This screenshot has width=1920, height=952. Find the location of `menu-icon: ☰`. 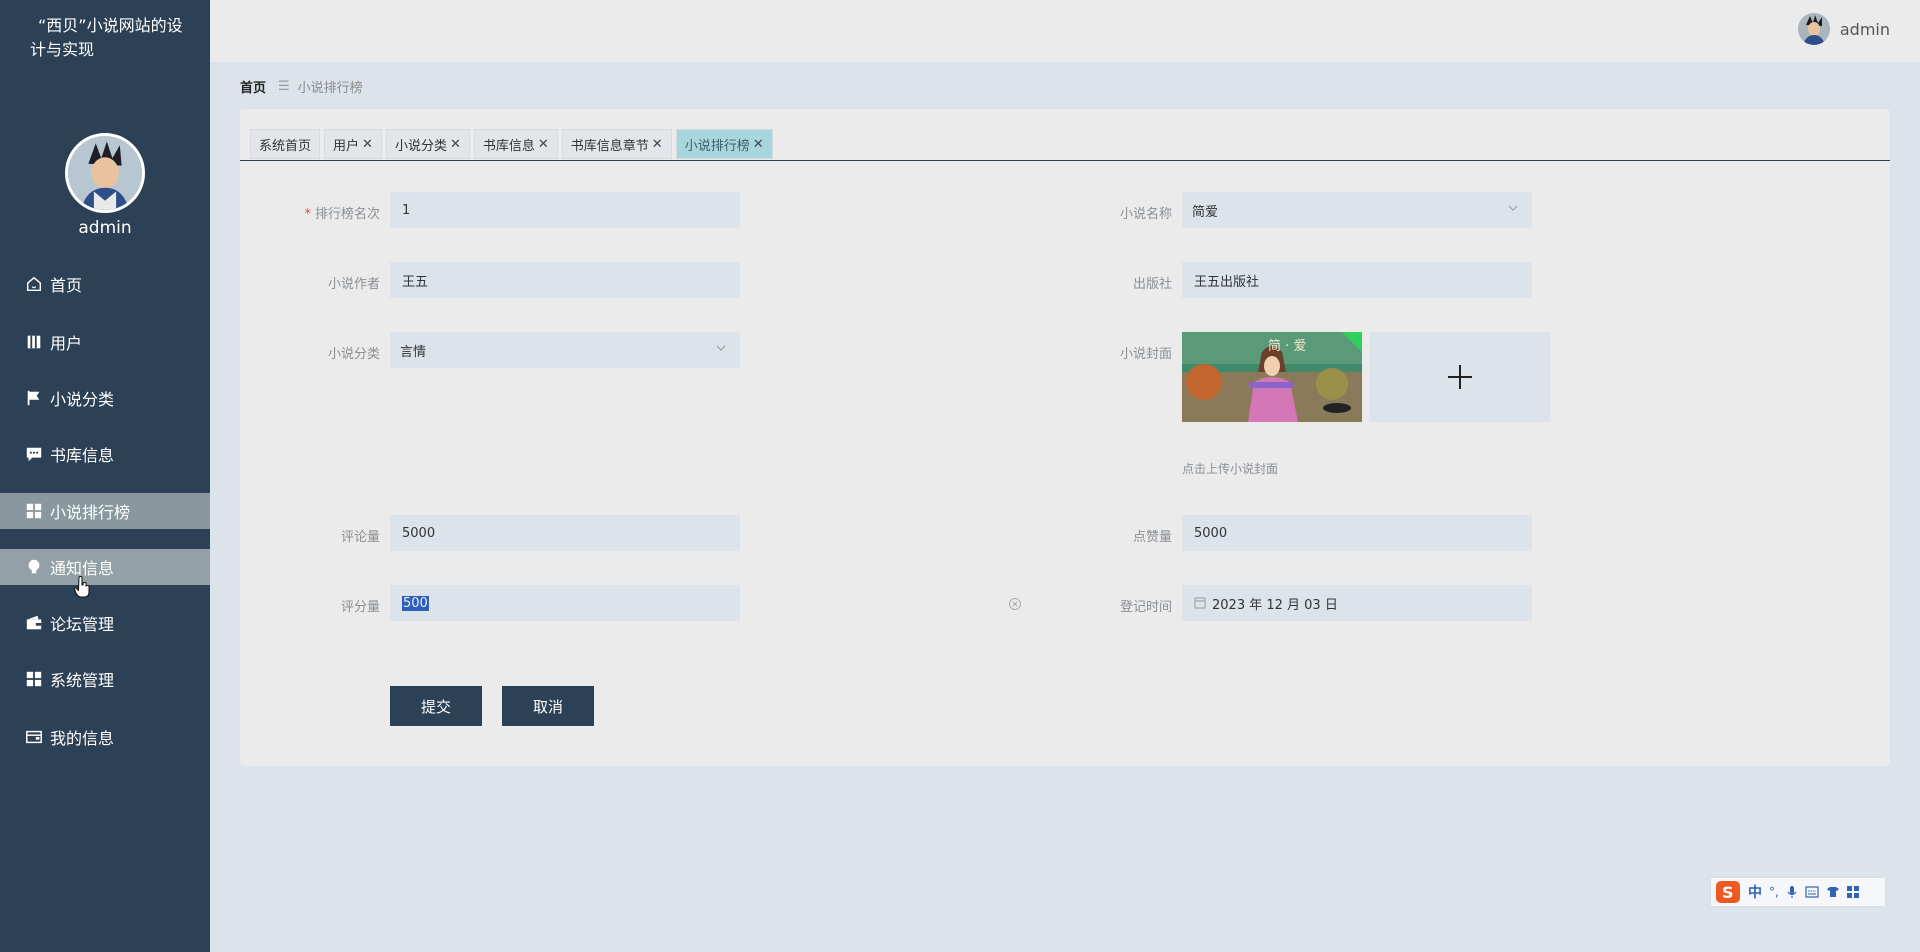

menu-icon: ☰ is located at coordinates (284, 86).